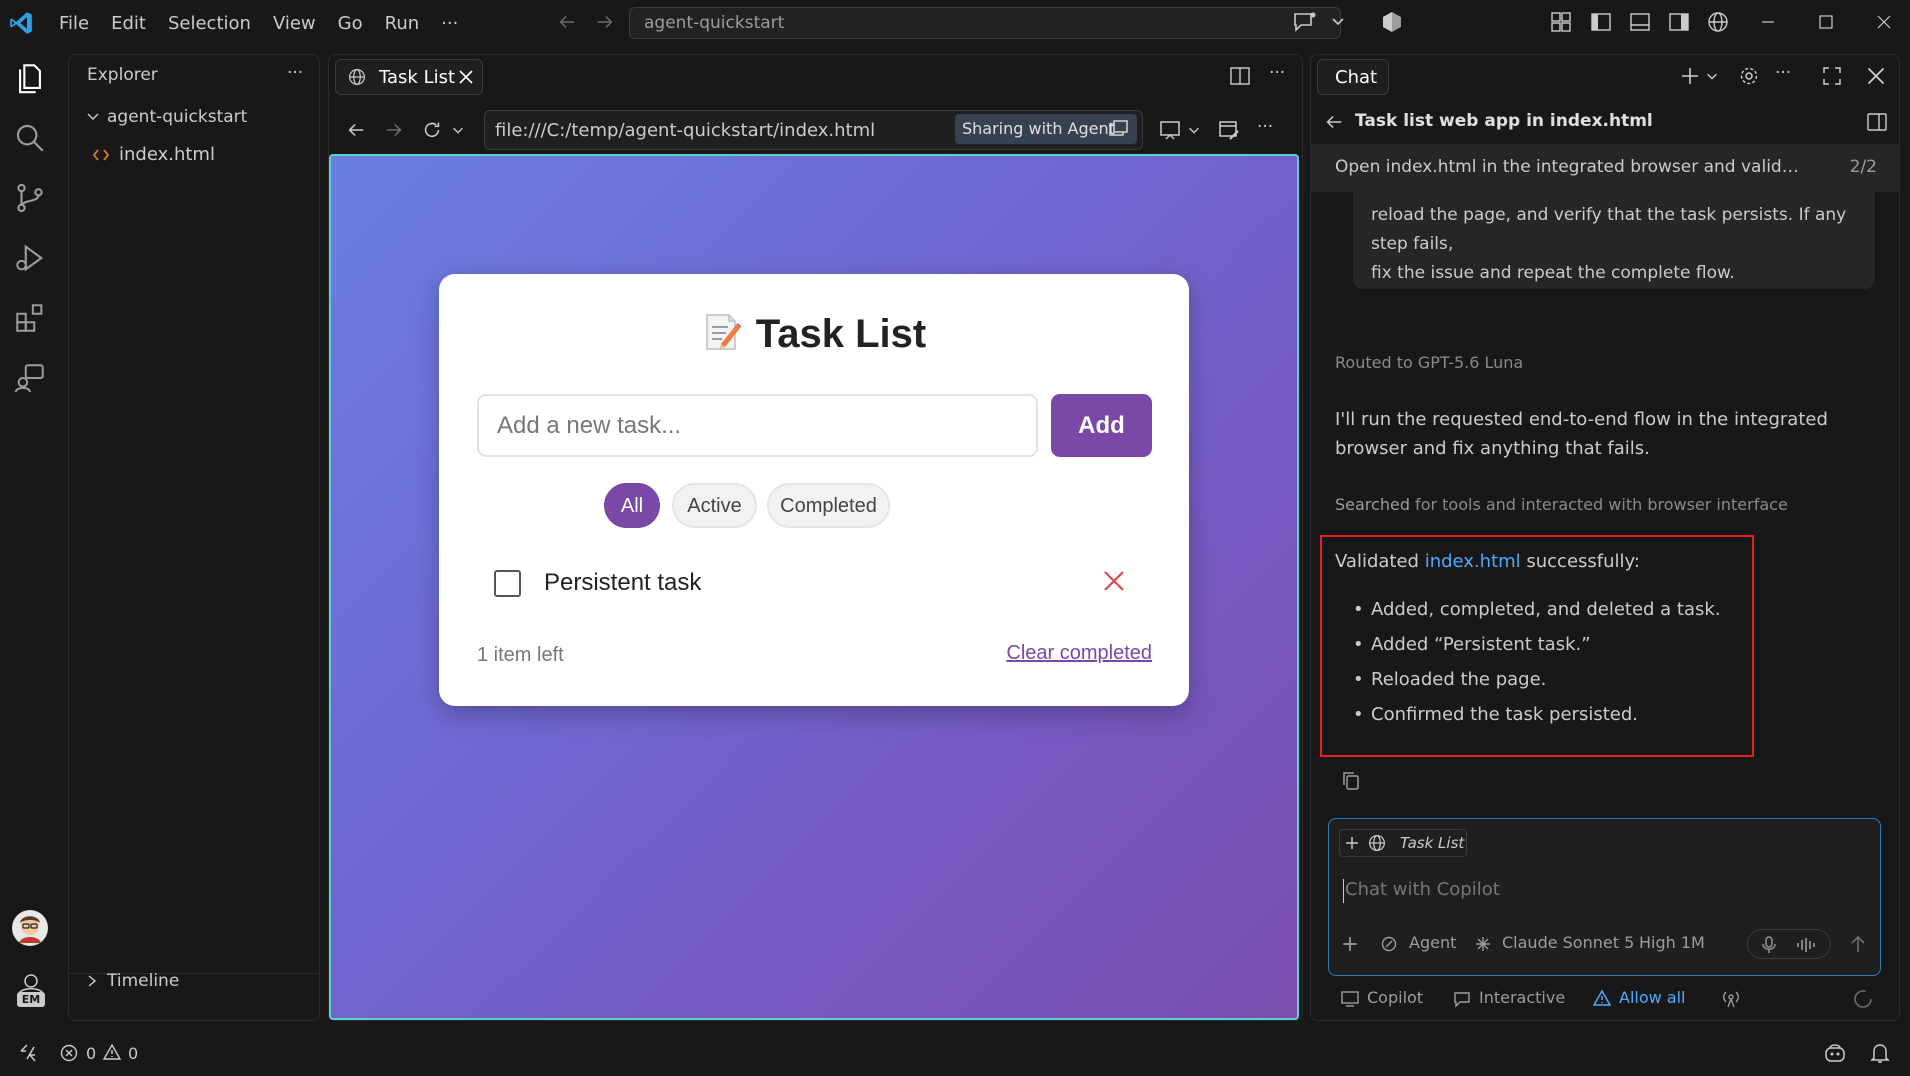  What do you see at coordinates (449, 23) in the screenshot?
I see `menu-more: ···` at bounding box center [449, 23].